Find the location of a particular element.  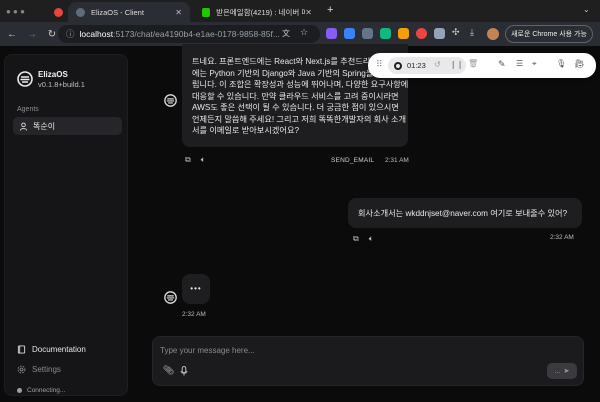

record-icon is located at coordinates (58, 12).